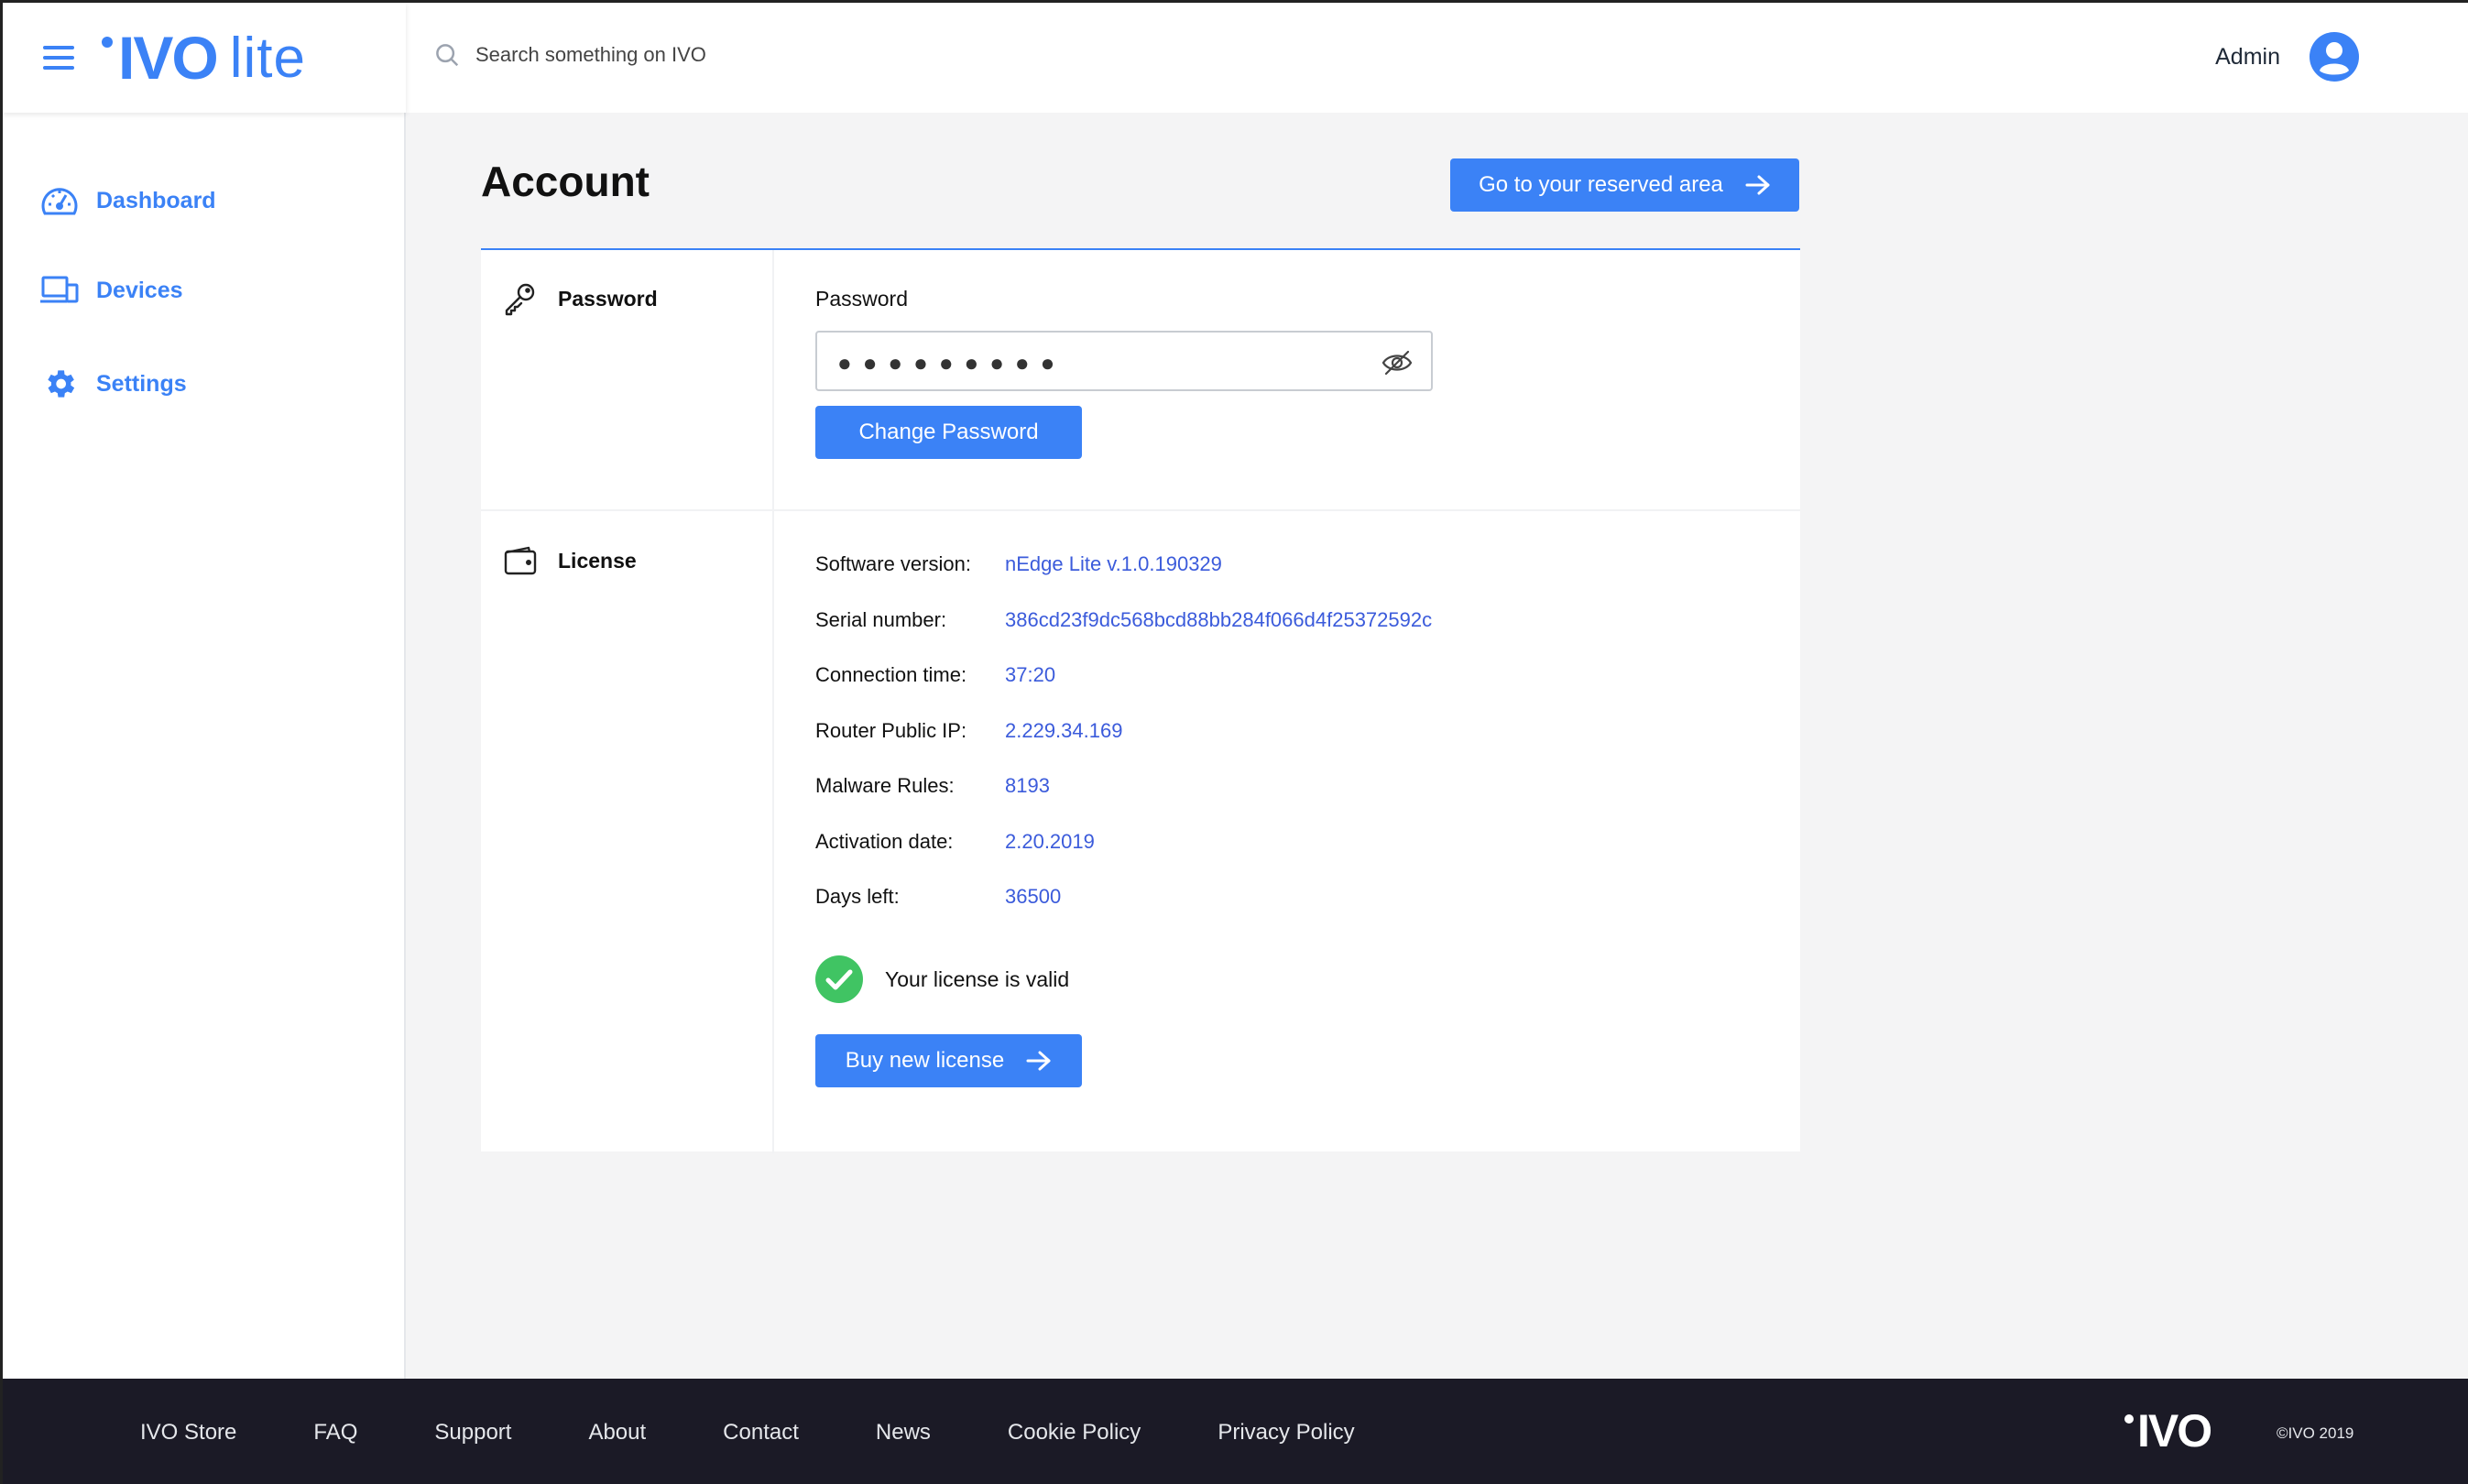  I want to click on buy-license-button: Buy new license, so click(949, 1060).